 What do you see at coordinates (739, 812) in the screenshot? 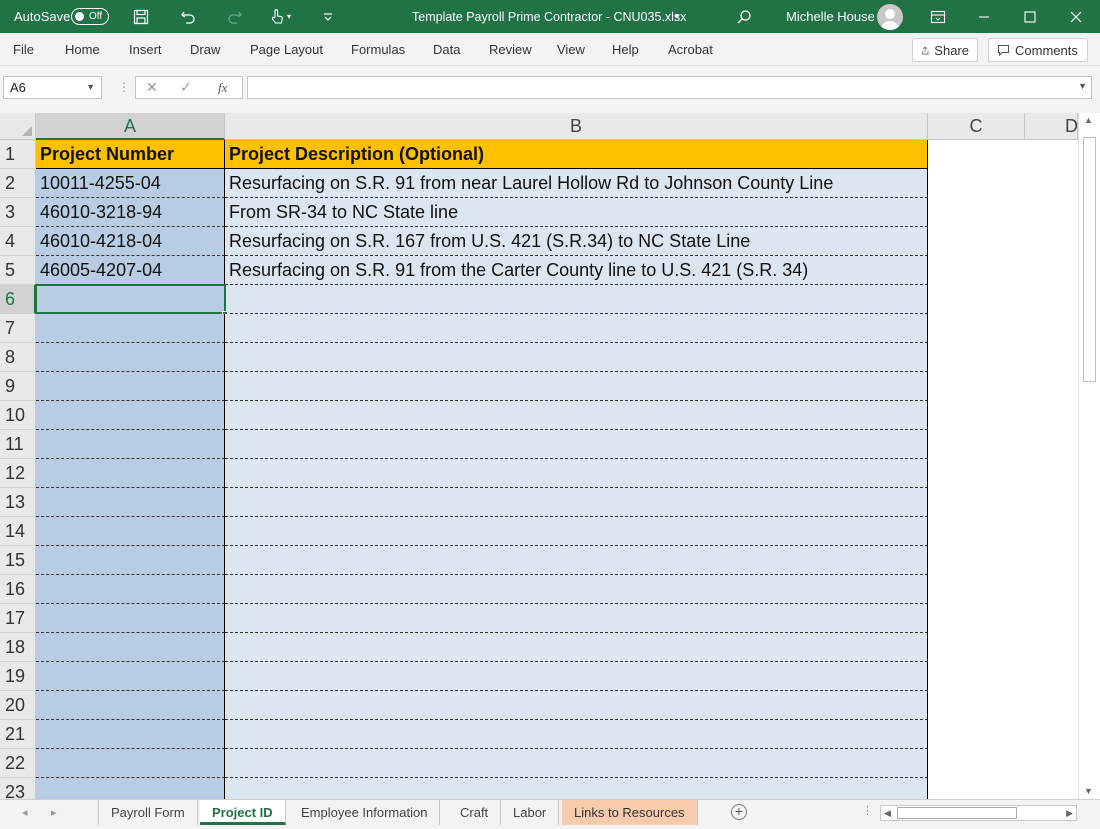
I see `add-sheet-icon: +` at bounding box center [739, 812].